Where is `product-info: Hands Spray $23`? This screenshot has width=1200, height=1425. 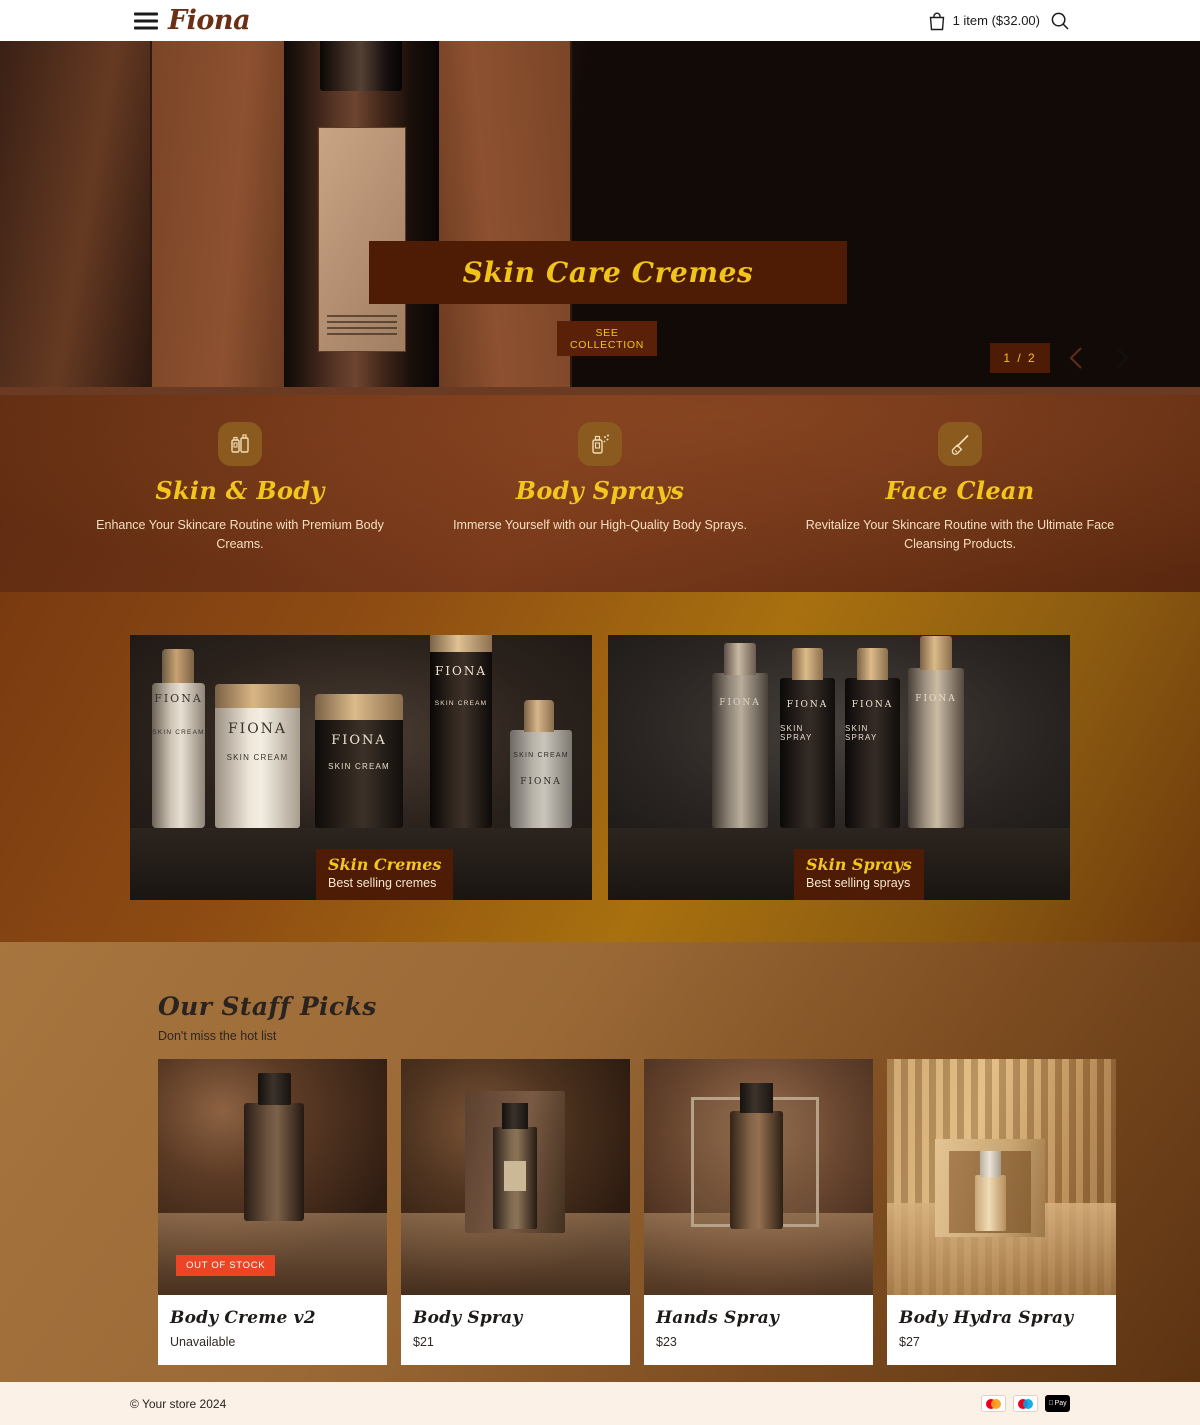
product-info: Hands Spray $23 is located at coordinates (758, 1330).